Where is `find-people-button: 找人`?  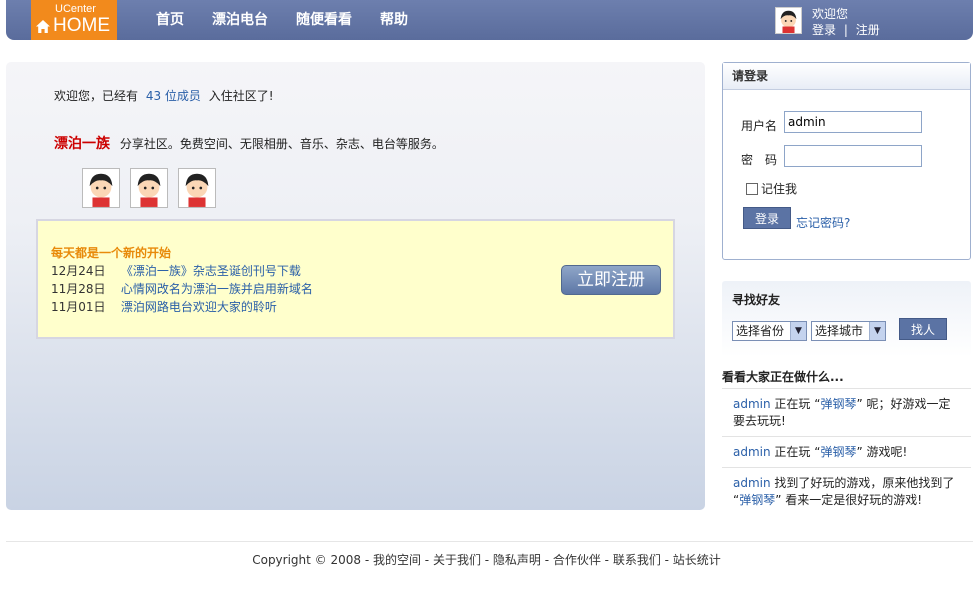 find-people-button: 找人 is located at coordinates (923, 329).